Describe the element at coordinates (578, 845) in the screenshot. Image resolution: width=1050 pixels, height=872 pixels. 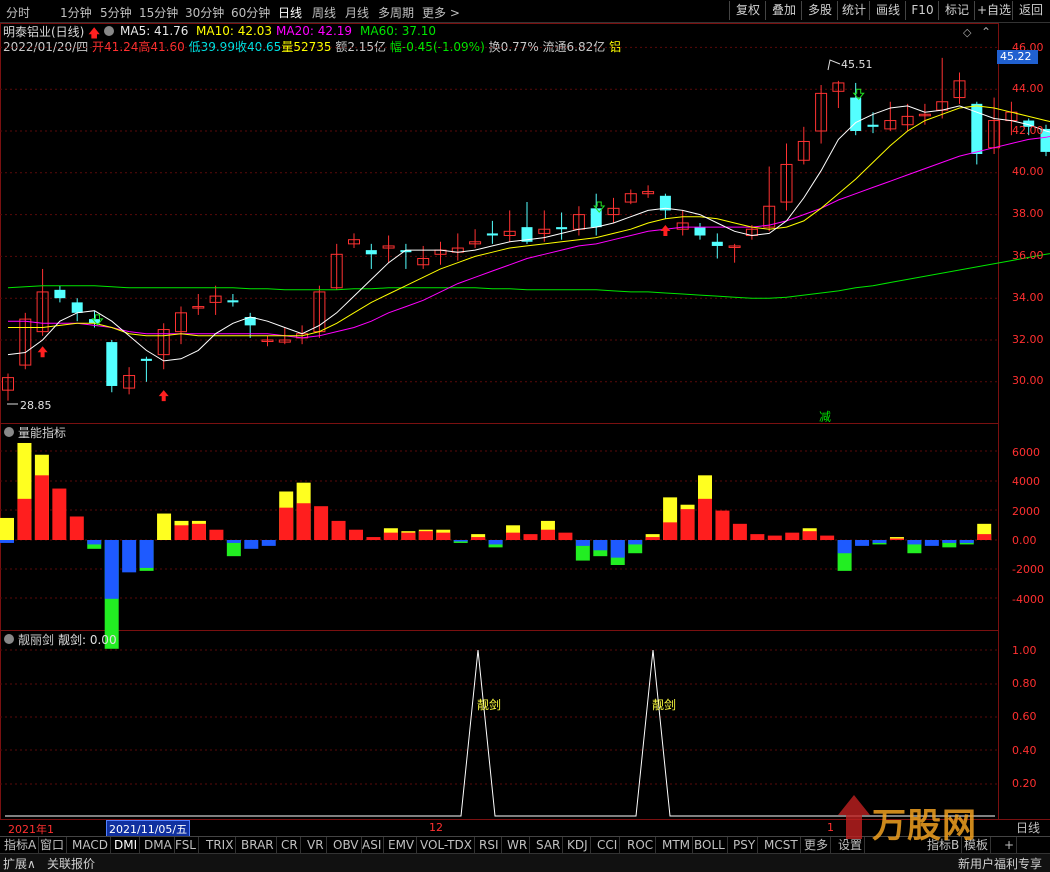
I see `indicator-tab-kdj: KDJ` at that location.